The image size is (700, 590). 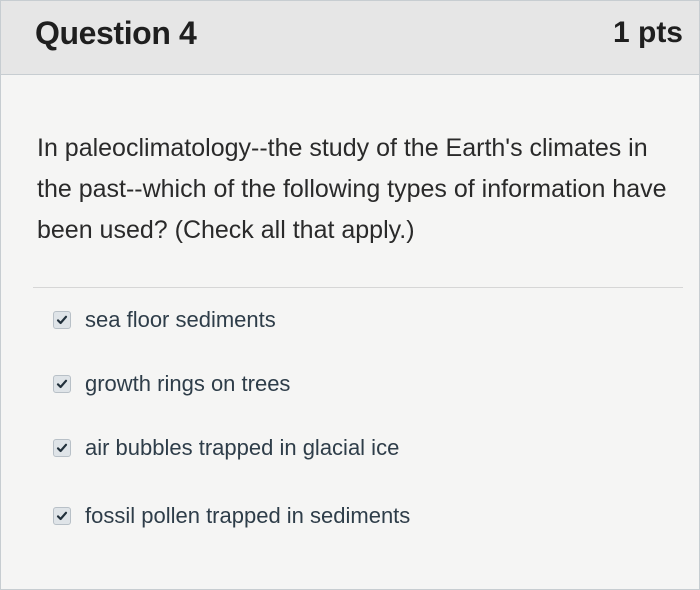 I want to click on answer-label: sea floor sediments, so click(x=180, y=319).